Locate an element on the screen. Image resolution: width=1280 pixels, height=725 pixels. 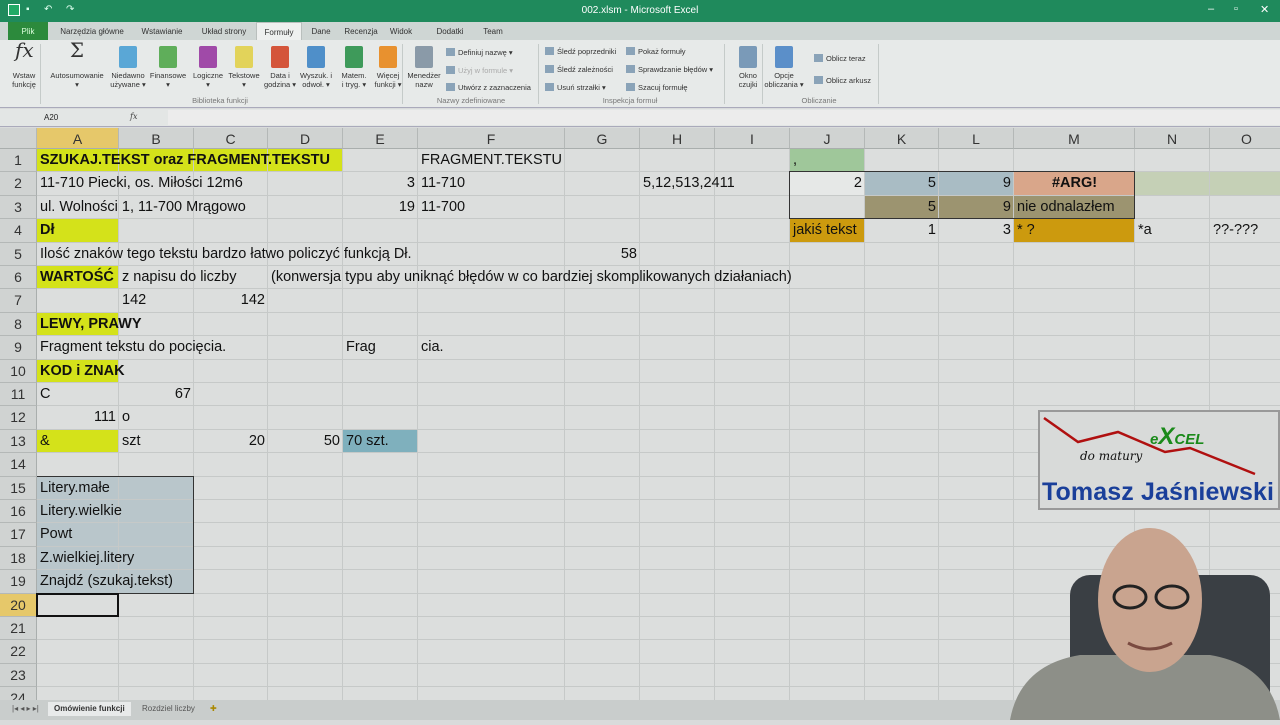
cell-K2: 5 is located at coordinates (902, 183).